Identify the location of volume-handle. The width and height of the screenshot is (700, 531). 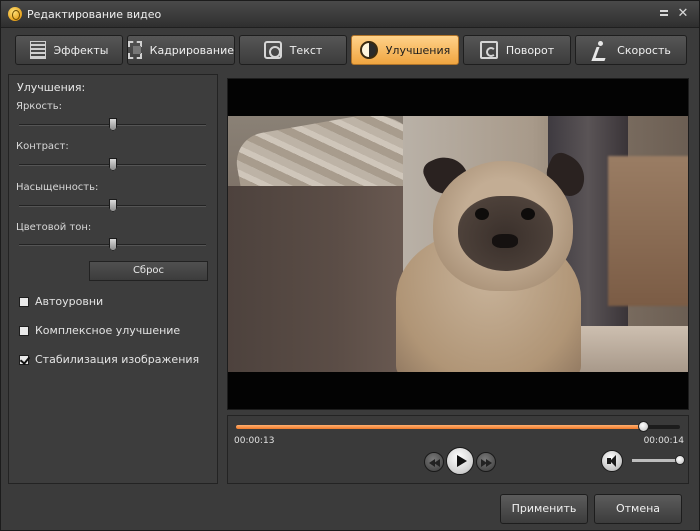
(680, 460).